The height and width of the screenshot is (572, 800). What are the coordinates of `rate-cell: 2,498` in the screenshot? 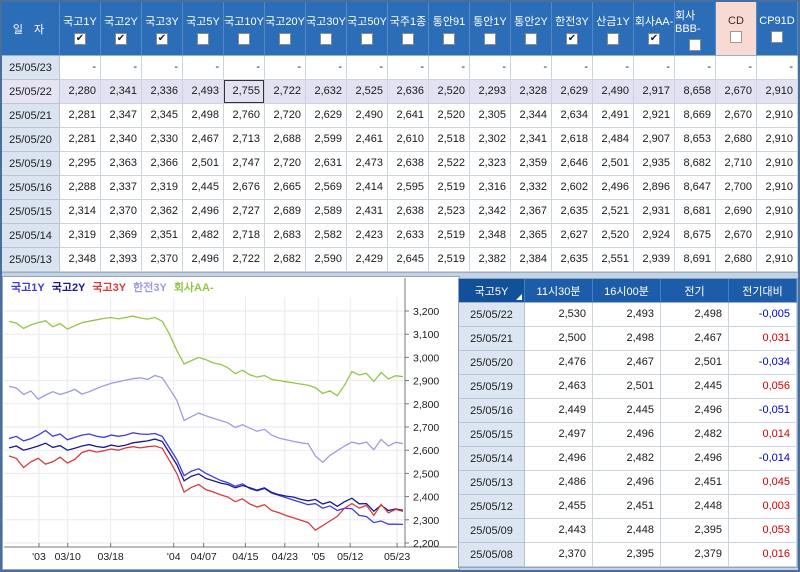 It's located at (203, 116).